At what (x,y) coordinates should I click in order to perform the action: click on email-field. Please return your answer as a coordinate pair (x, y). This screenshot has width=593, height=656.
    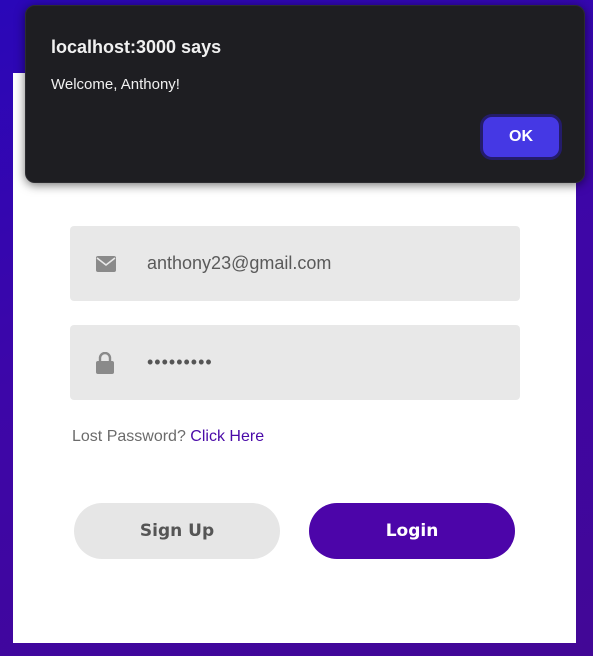
    Looking at the image, I should click on (295, 263).